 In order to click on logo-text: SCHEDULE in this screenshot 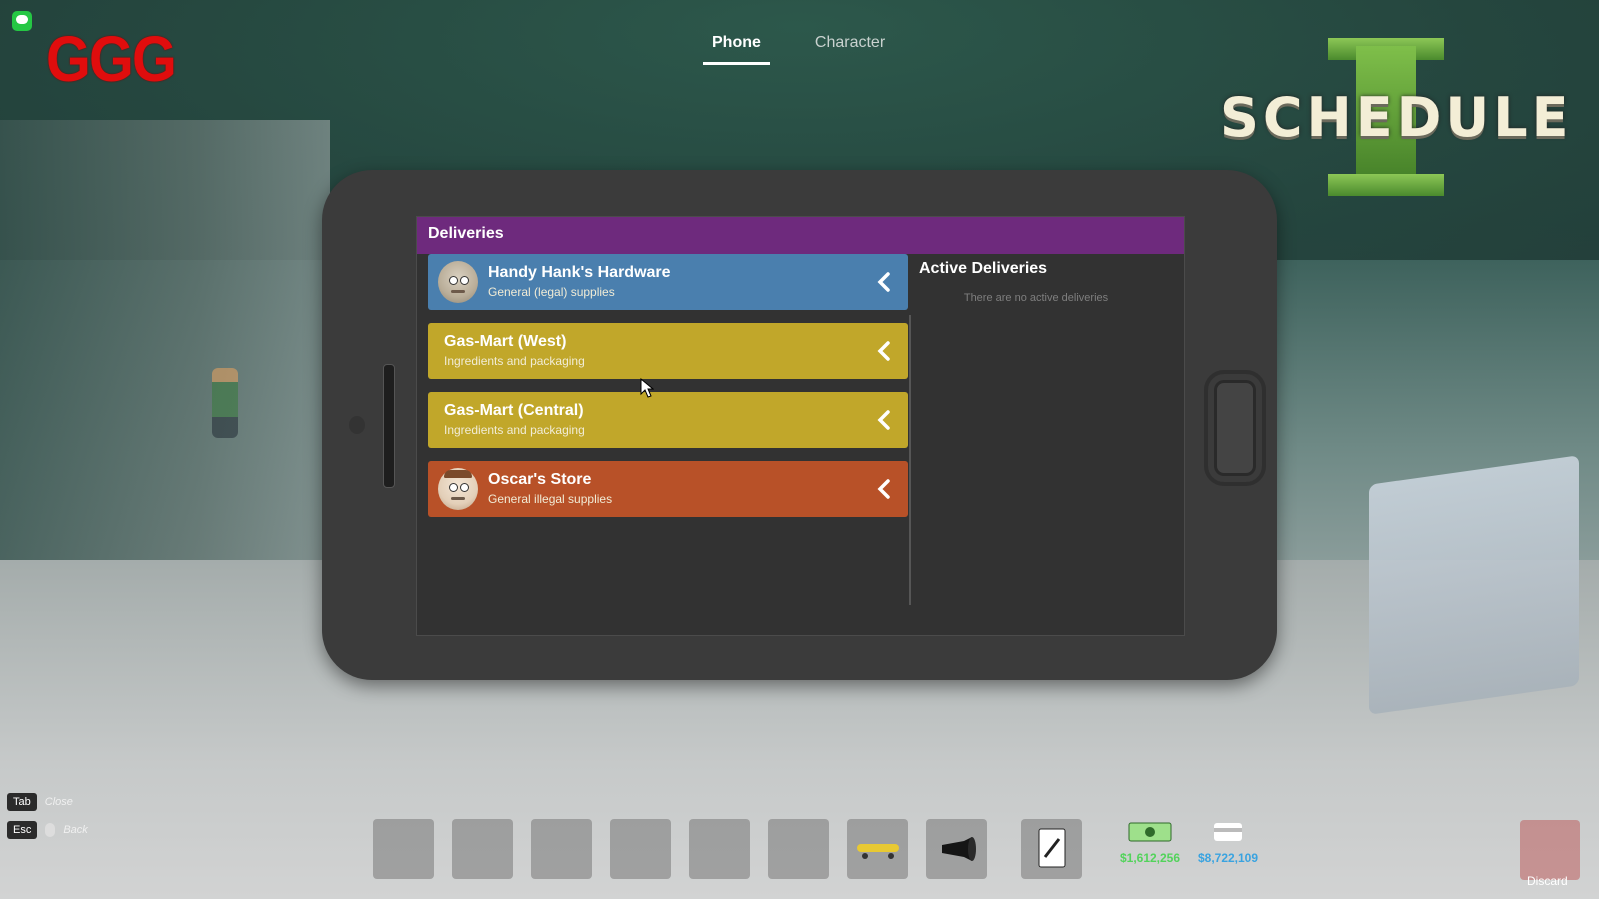, I will do `click(1396, 117)`.